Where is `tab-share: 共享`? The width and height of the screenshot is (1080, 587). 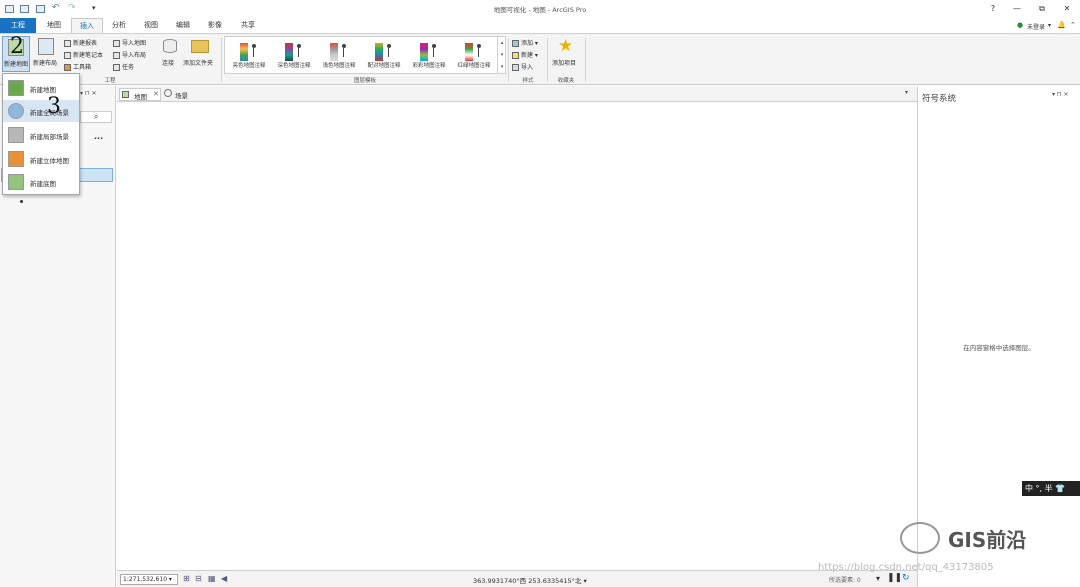
tab-share: 共享 is located at coordinates (248, 25).